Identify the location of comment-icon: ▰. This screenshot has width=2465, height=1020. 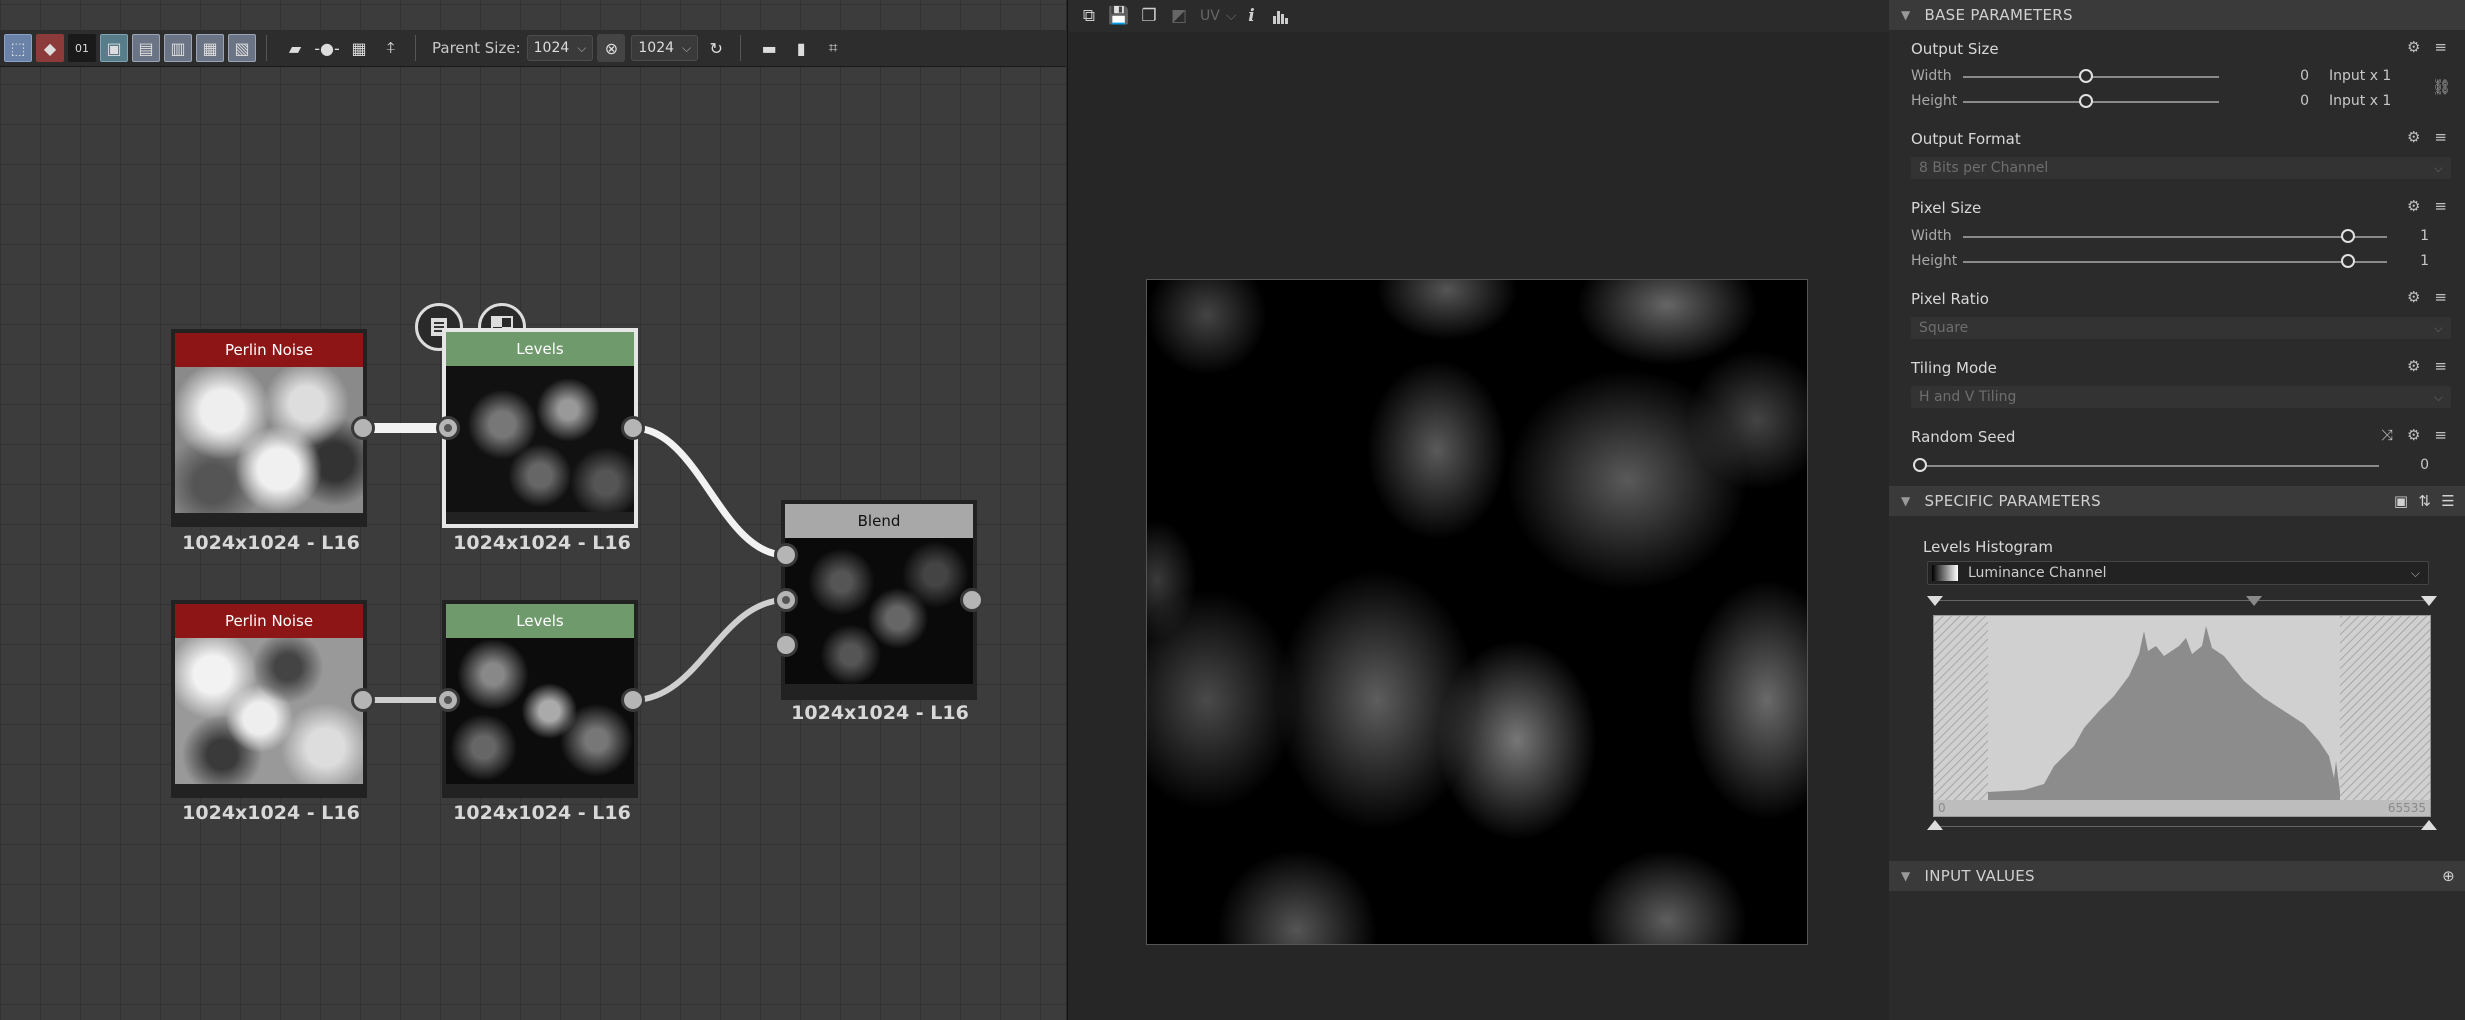
(295, 48).